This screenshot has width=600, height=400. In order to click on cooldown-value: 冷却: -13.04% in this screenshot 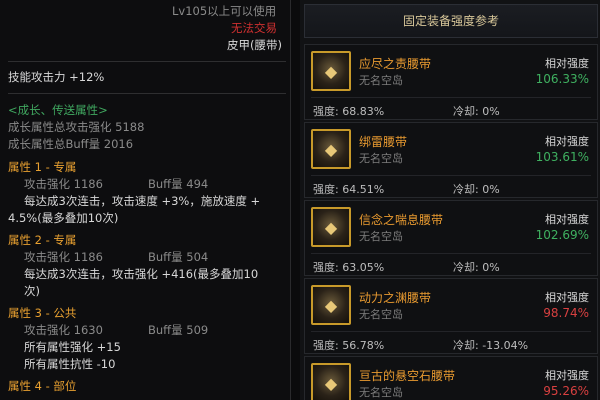, I will do `click(491, 345)`.